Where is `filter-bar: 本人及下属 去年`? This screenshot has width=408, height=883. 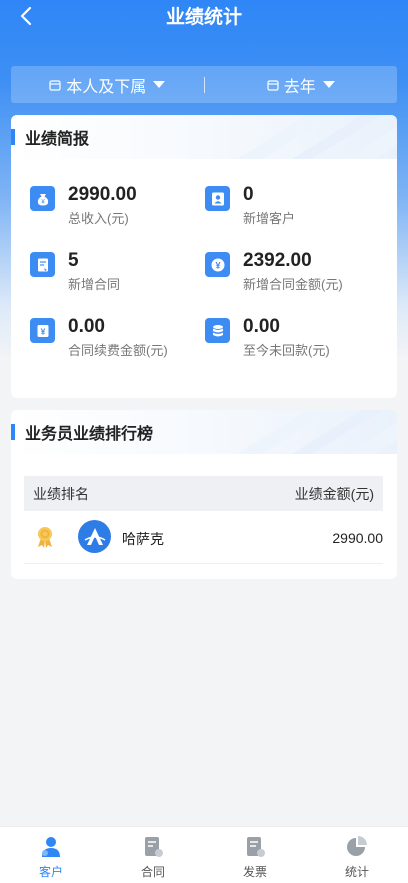
filter-bar: 本人及下属 去年 is located at coordinates (204, 84).